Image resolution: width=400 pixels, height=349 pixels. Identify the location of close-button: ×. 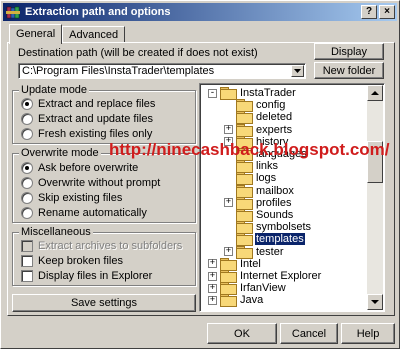
(387, 12).